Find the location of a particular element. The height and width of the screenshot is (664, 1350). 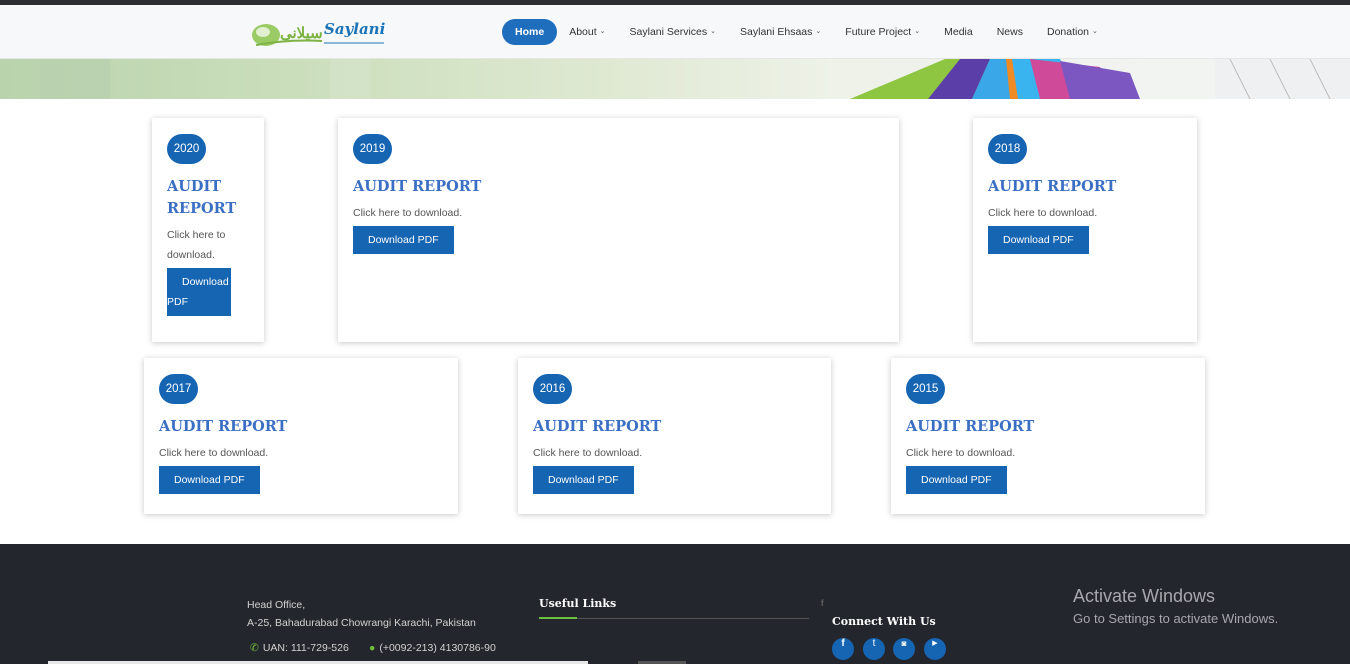

heading-divider-line is located at coordinates (693, 618).